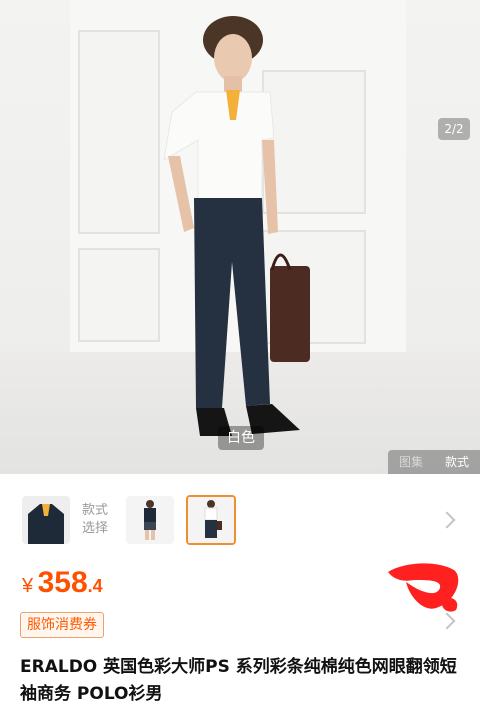  I want to click on style-select-label: 款式 选择, so click(95, 519).